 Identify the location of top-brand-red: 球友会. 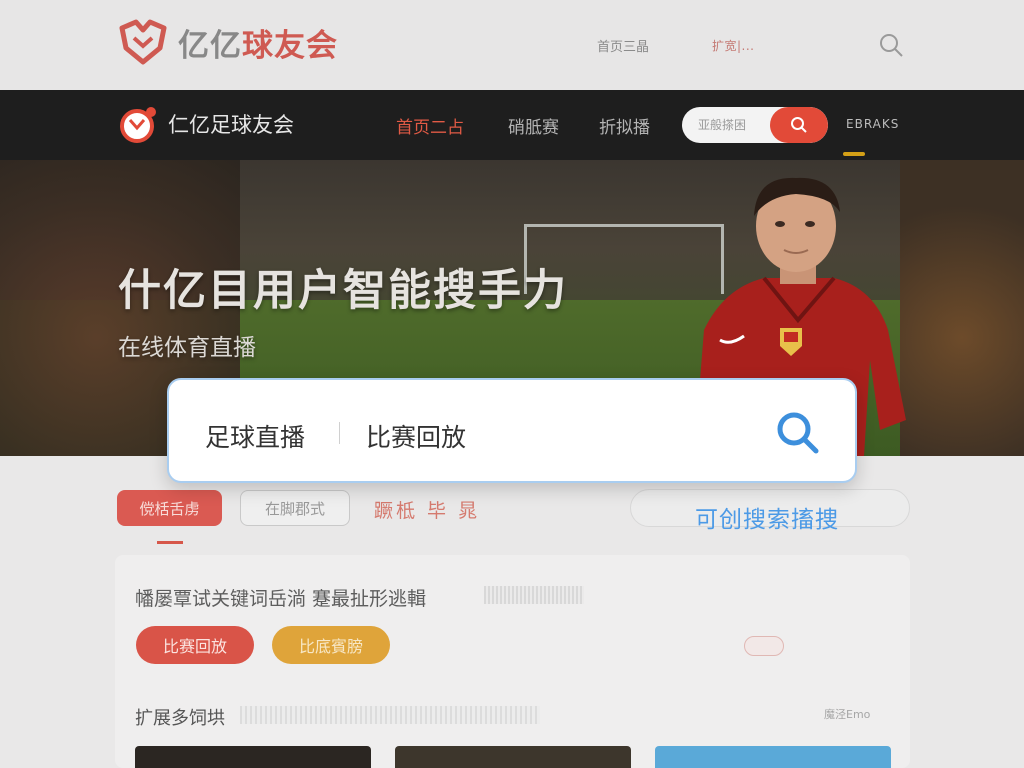
(290, 45).